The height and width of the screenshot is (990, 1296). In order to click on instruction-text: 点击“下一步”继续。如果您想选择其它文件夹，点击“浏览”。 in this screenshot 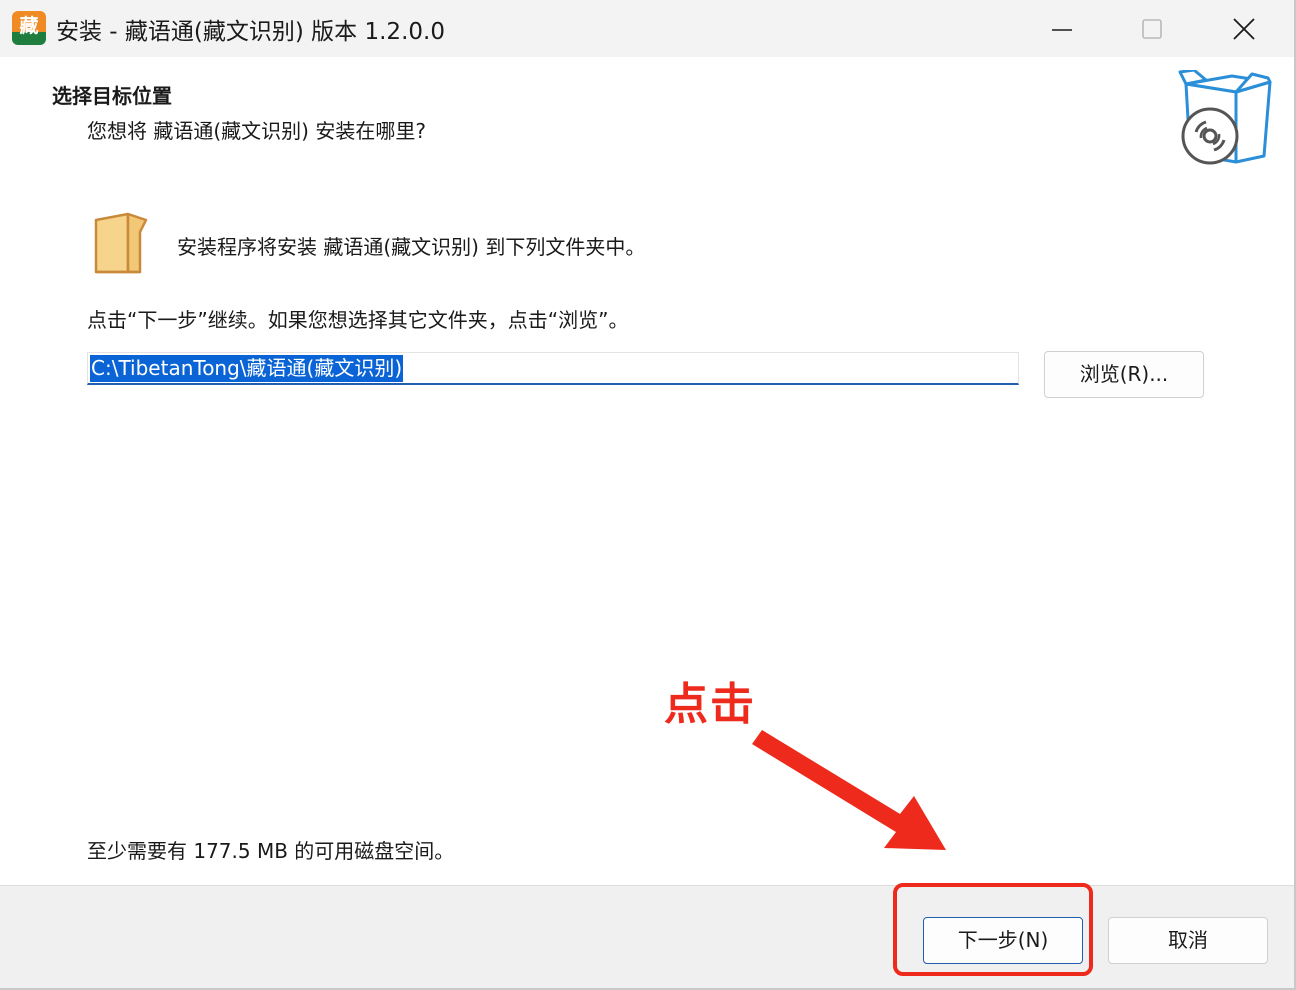, I will do `click(358, 320)`.